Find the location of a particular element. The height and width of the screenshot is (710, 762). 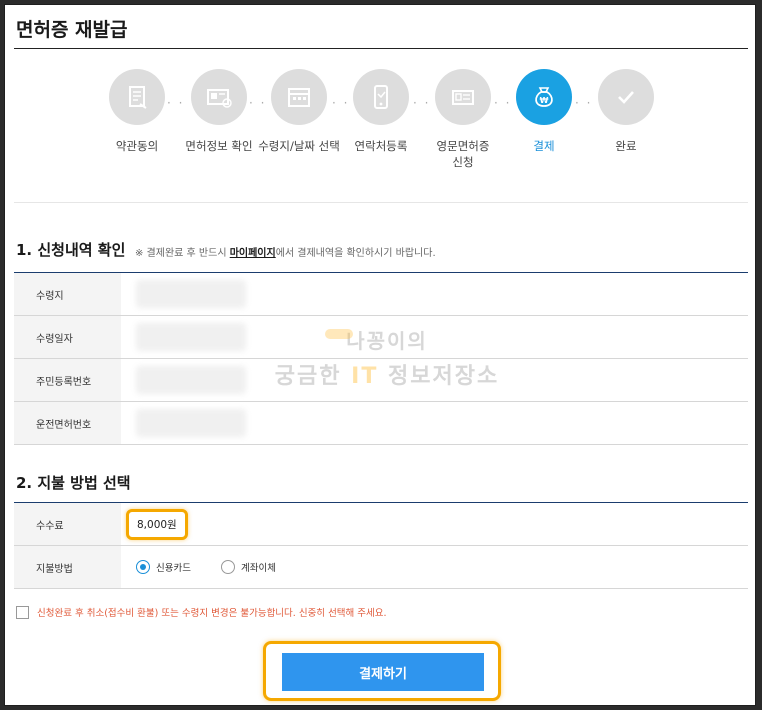

table-row: 수령지 is located at coordinates (381, 294).